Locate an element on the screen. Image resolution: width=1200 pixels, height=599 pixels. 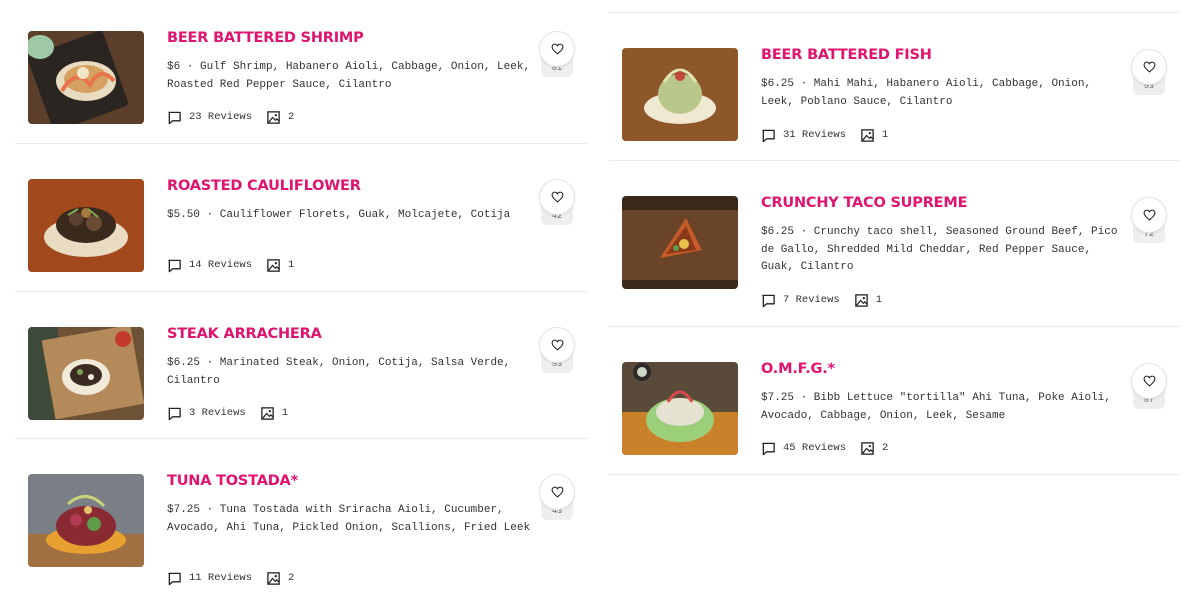
item-meta: 31 Reviews 1 is located at coordinates (824, 135).